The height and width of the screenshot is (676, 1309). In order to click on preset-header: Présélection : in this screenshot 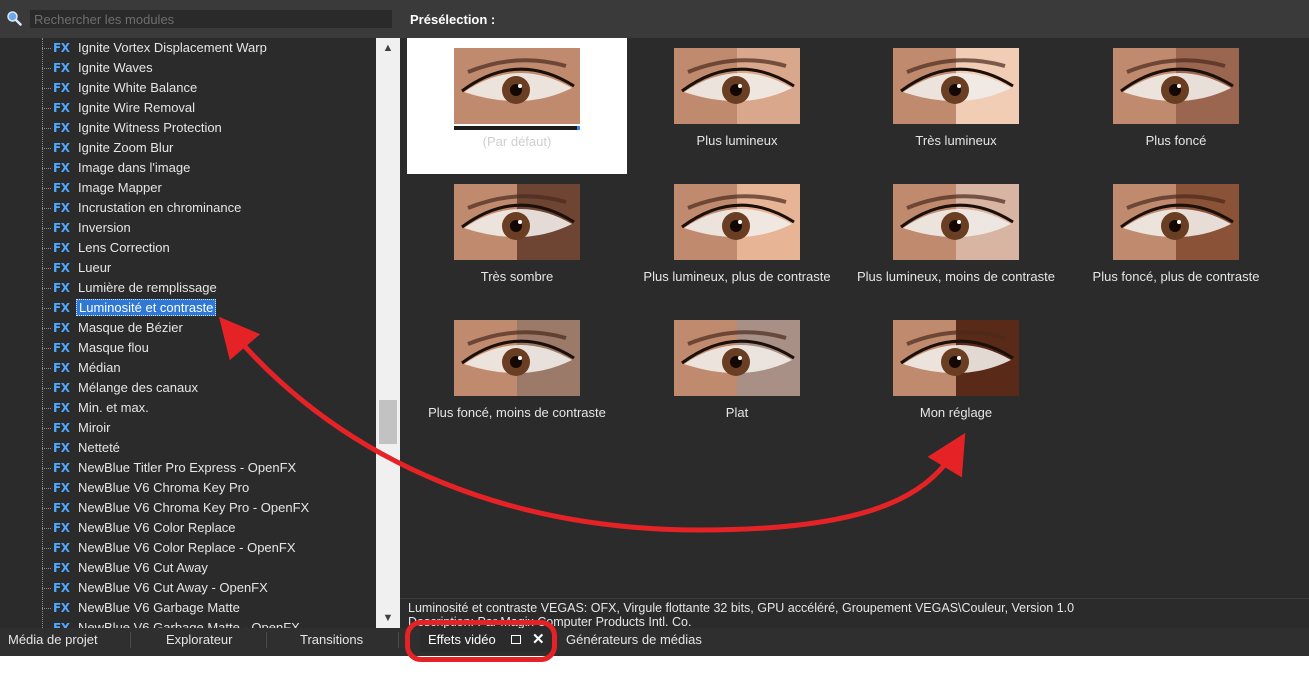, I will do `click(854, 19)`.